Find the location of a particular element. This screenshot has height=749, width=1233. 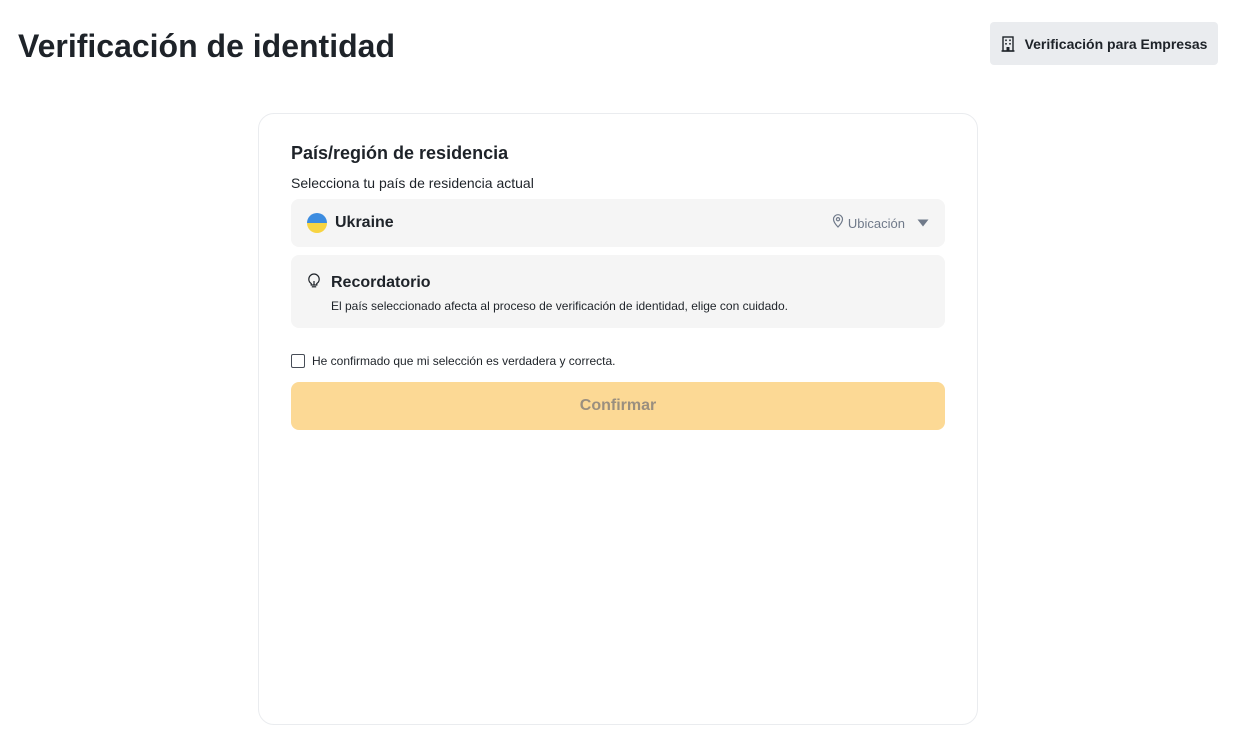

caret-down-icon is located at coordinates (923, 223).